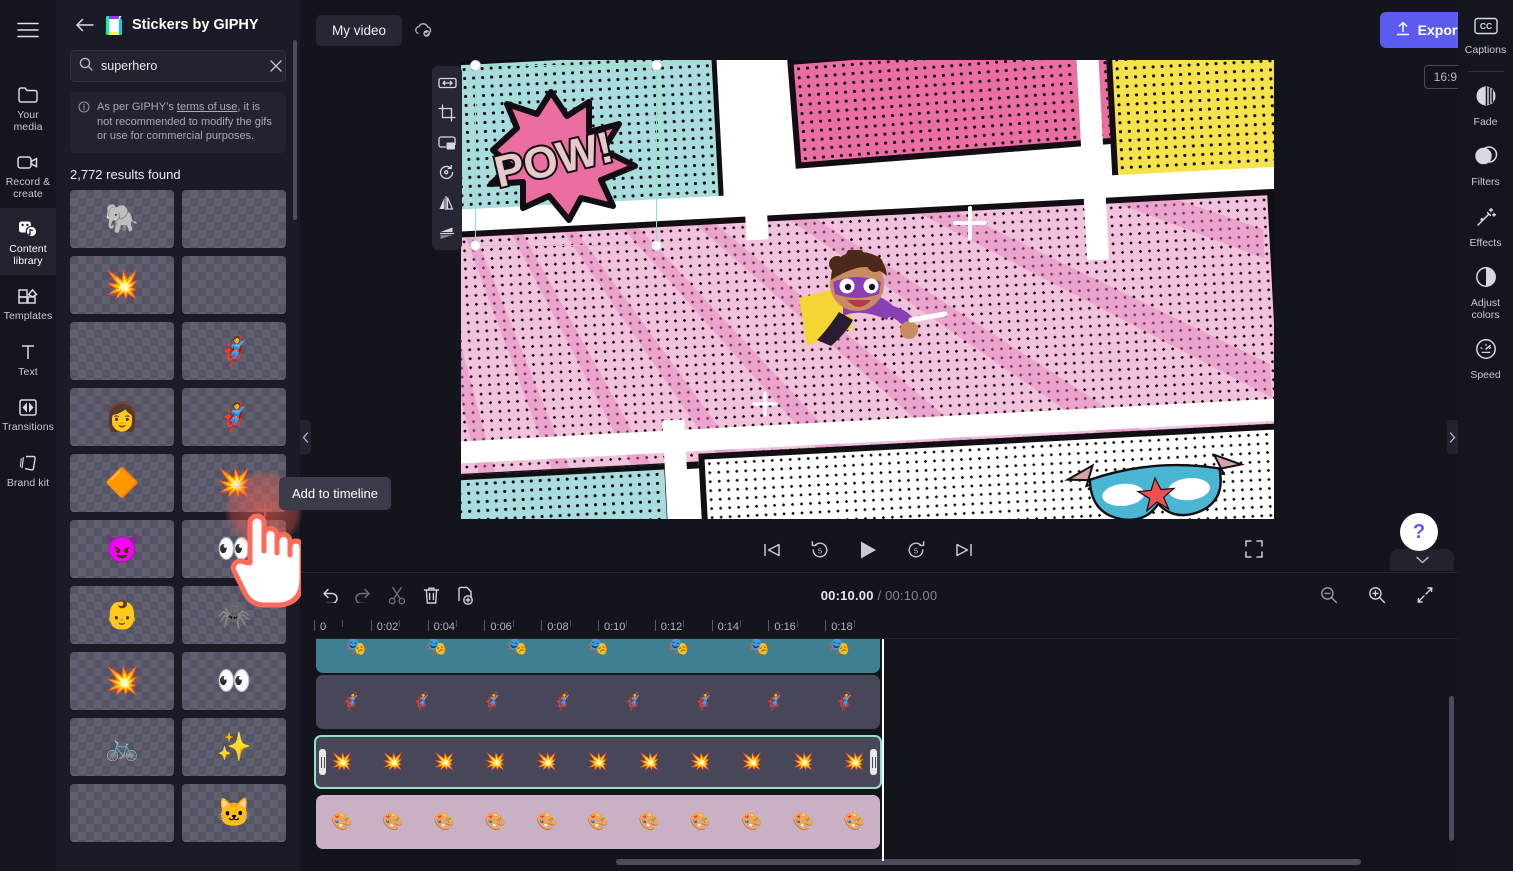 The width and height of the screenshot is (1513, 871). Describe the element at coordinates (28, 174) in the screenshot. I see `sidebar-item-record-create: Record & create` at that location.